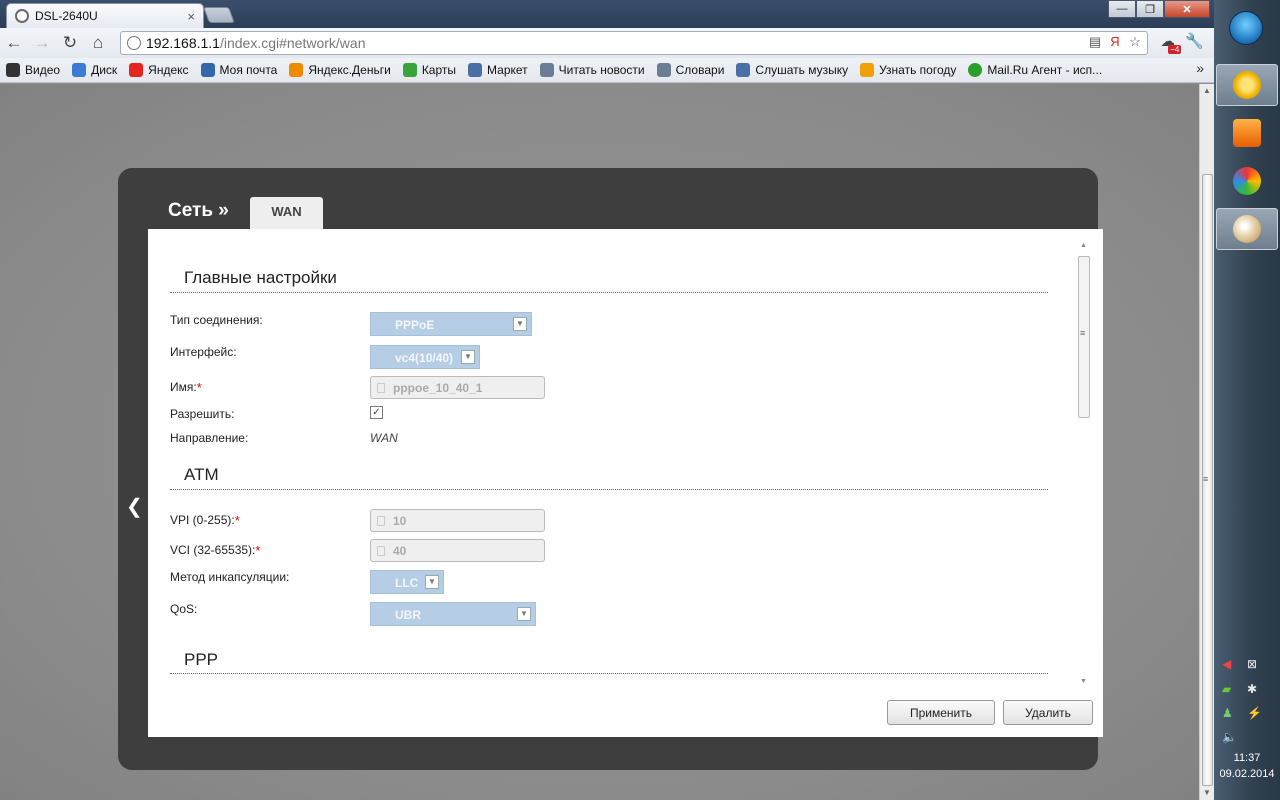 This screenshot has width=1280, height=800. What do you see at coordinates (592, 70) in the screenshot?
I see `bookmark-news: Читать новости` at bounding box center [592, 70].